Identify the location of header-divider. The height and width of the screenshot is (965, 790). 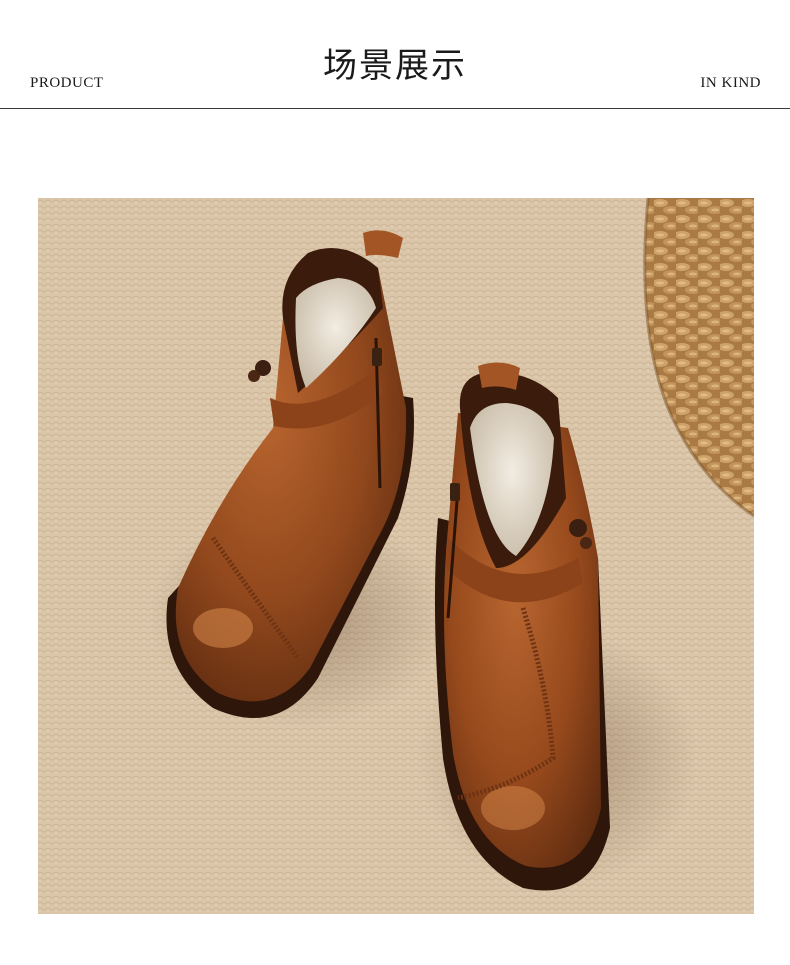
(395, 108).